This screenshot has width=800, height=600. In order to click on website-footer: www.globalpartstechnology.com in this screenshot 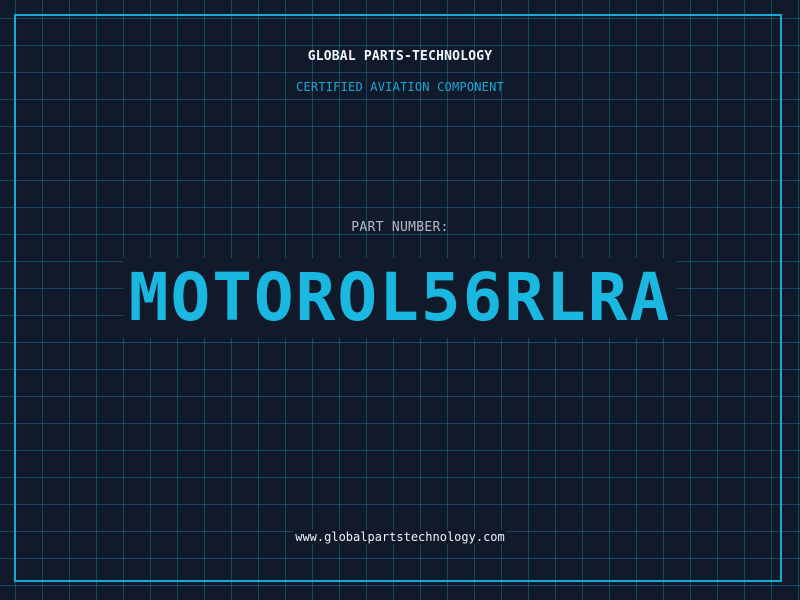, I will do `click(400, 537)`.